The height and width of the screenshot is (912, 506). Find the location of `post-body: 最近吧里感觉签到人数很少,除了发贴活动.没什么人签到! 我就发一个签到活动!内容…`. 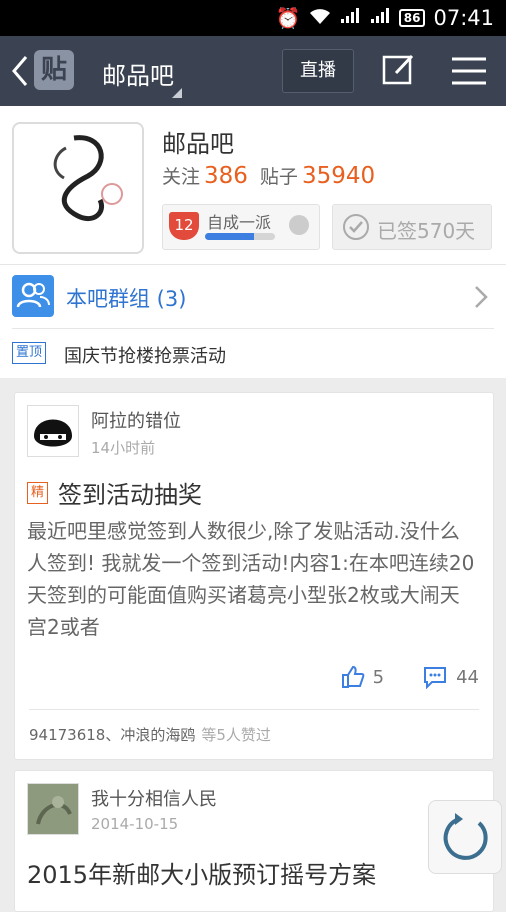

post-body: 最近吧里感觉签到人数很少,除了发贴活动.没什么人签到! 我就发一个签到活动!内容… is located at coordinates (251, 579).